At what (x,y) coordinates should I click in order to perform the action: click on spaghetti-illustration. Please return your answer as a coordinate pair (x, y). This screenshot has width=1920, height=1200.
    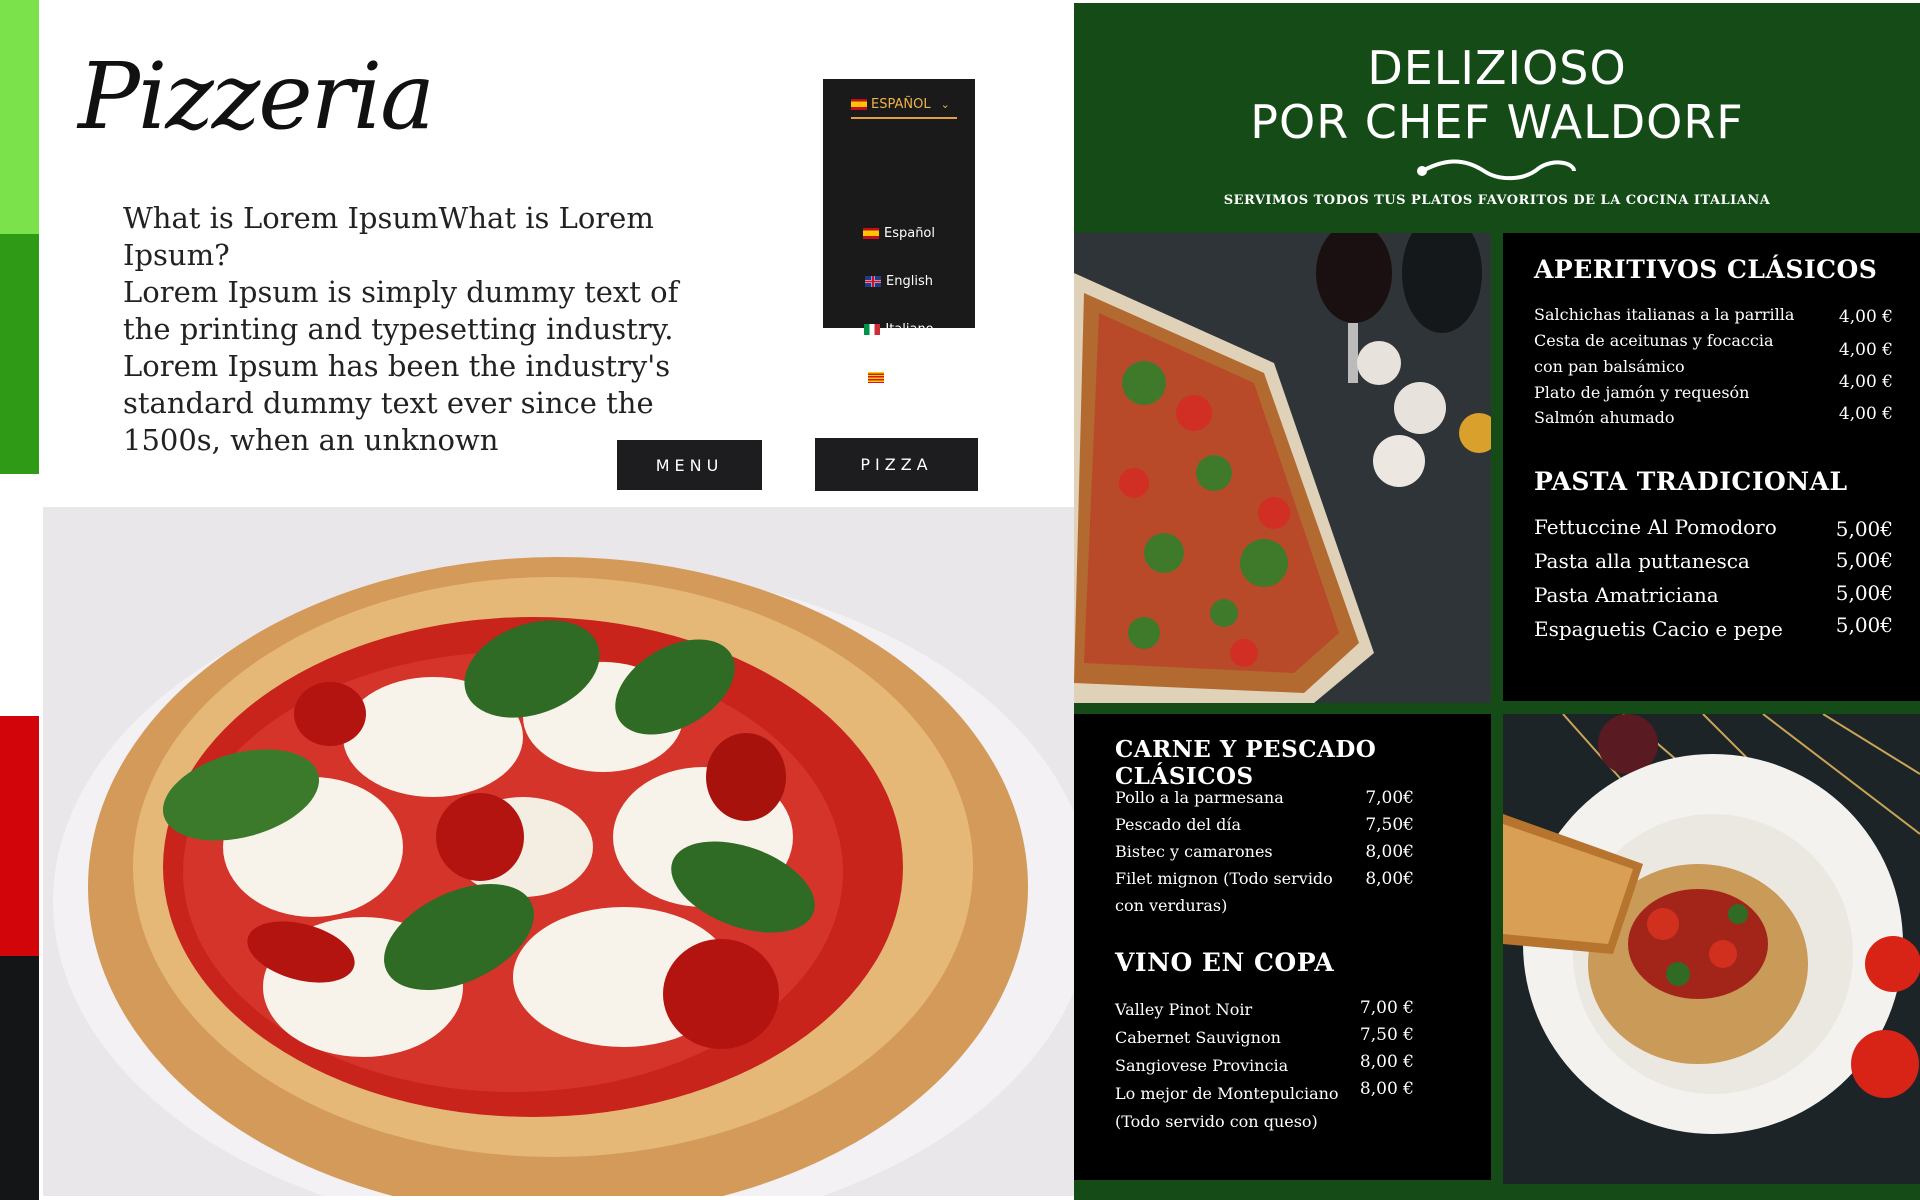
    Looking at the image, I should click on (1711, 949).